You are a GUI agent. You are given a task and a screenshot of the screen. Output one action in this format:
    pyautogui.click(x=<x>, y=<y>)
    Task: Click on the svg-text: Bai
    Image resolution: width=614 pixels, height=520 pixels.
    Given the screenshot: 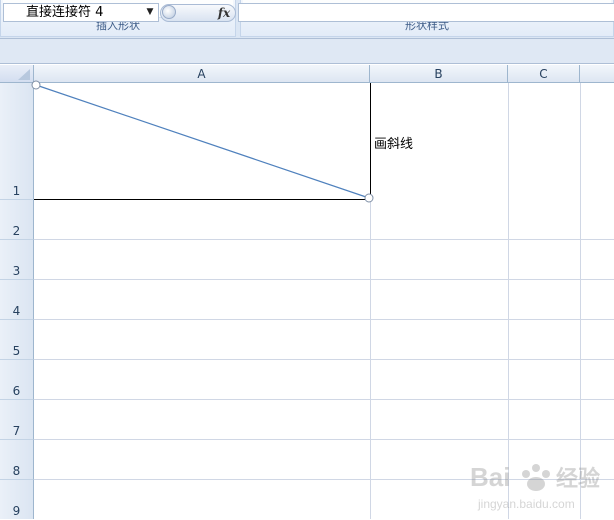 What is the action you would take?
    pyautogui.click(x=490, y=477)
    